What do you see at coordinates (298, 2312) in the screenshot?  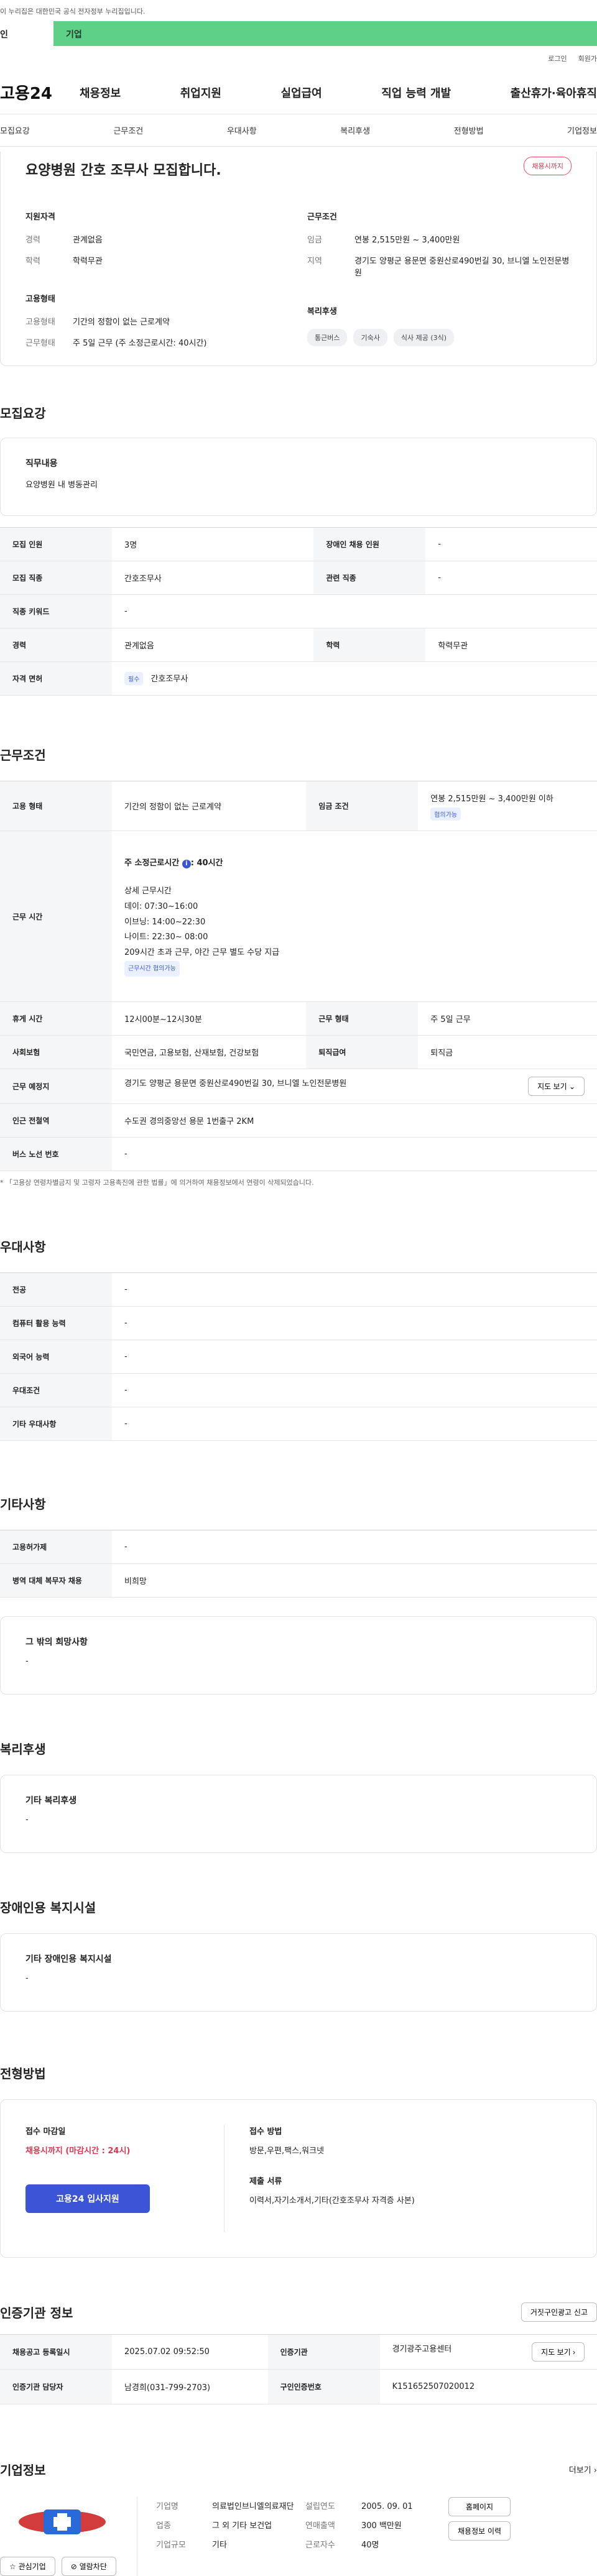 I see `cert-header: 인증기관 정보 거짓구인광고 신고` at bounding box center [298, 2312].